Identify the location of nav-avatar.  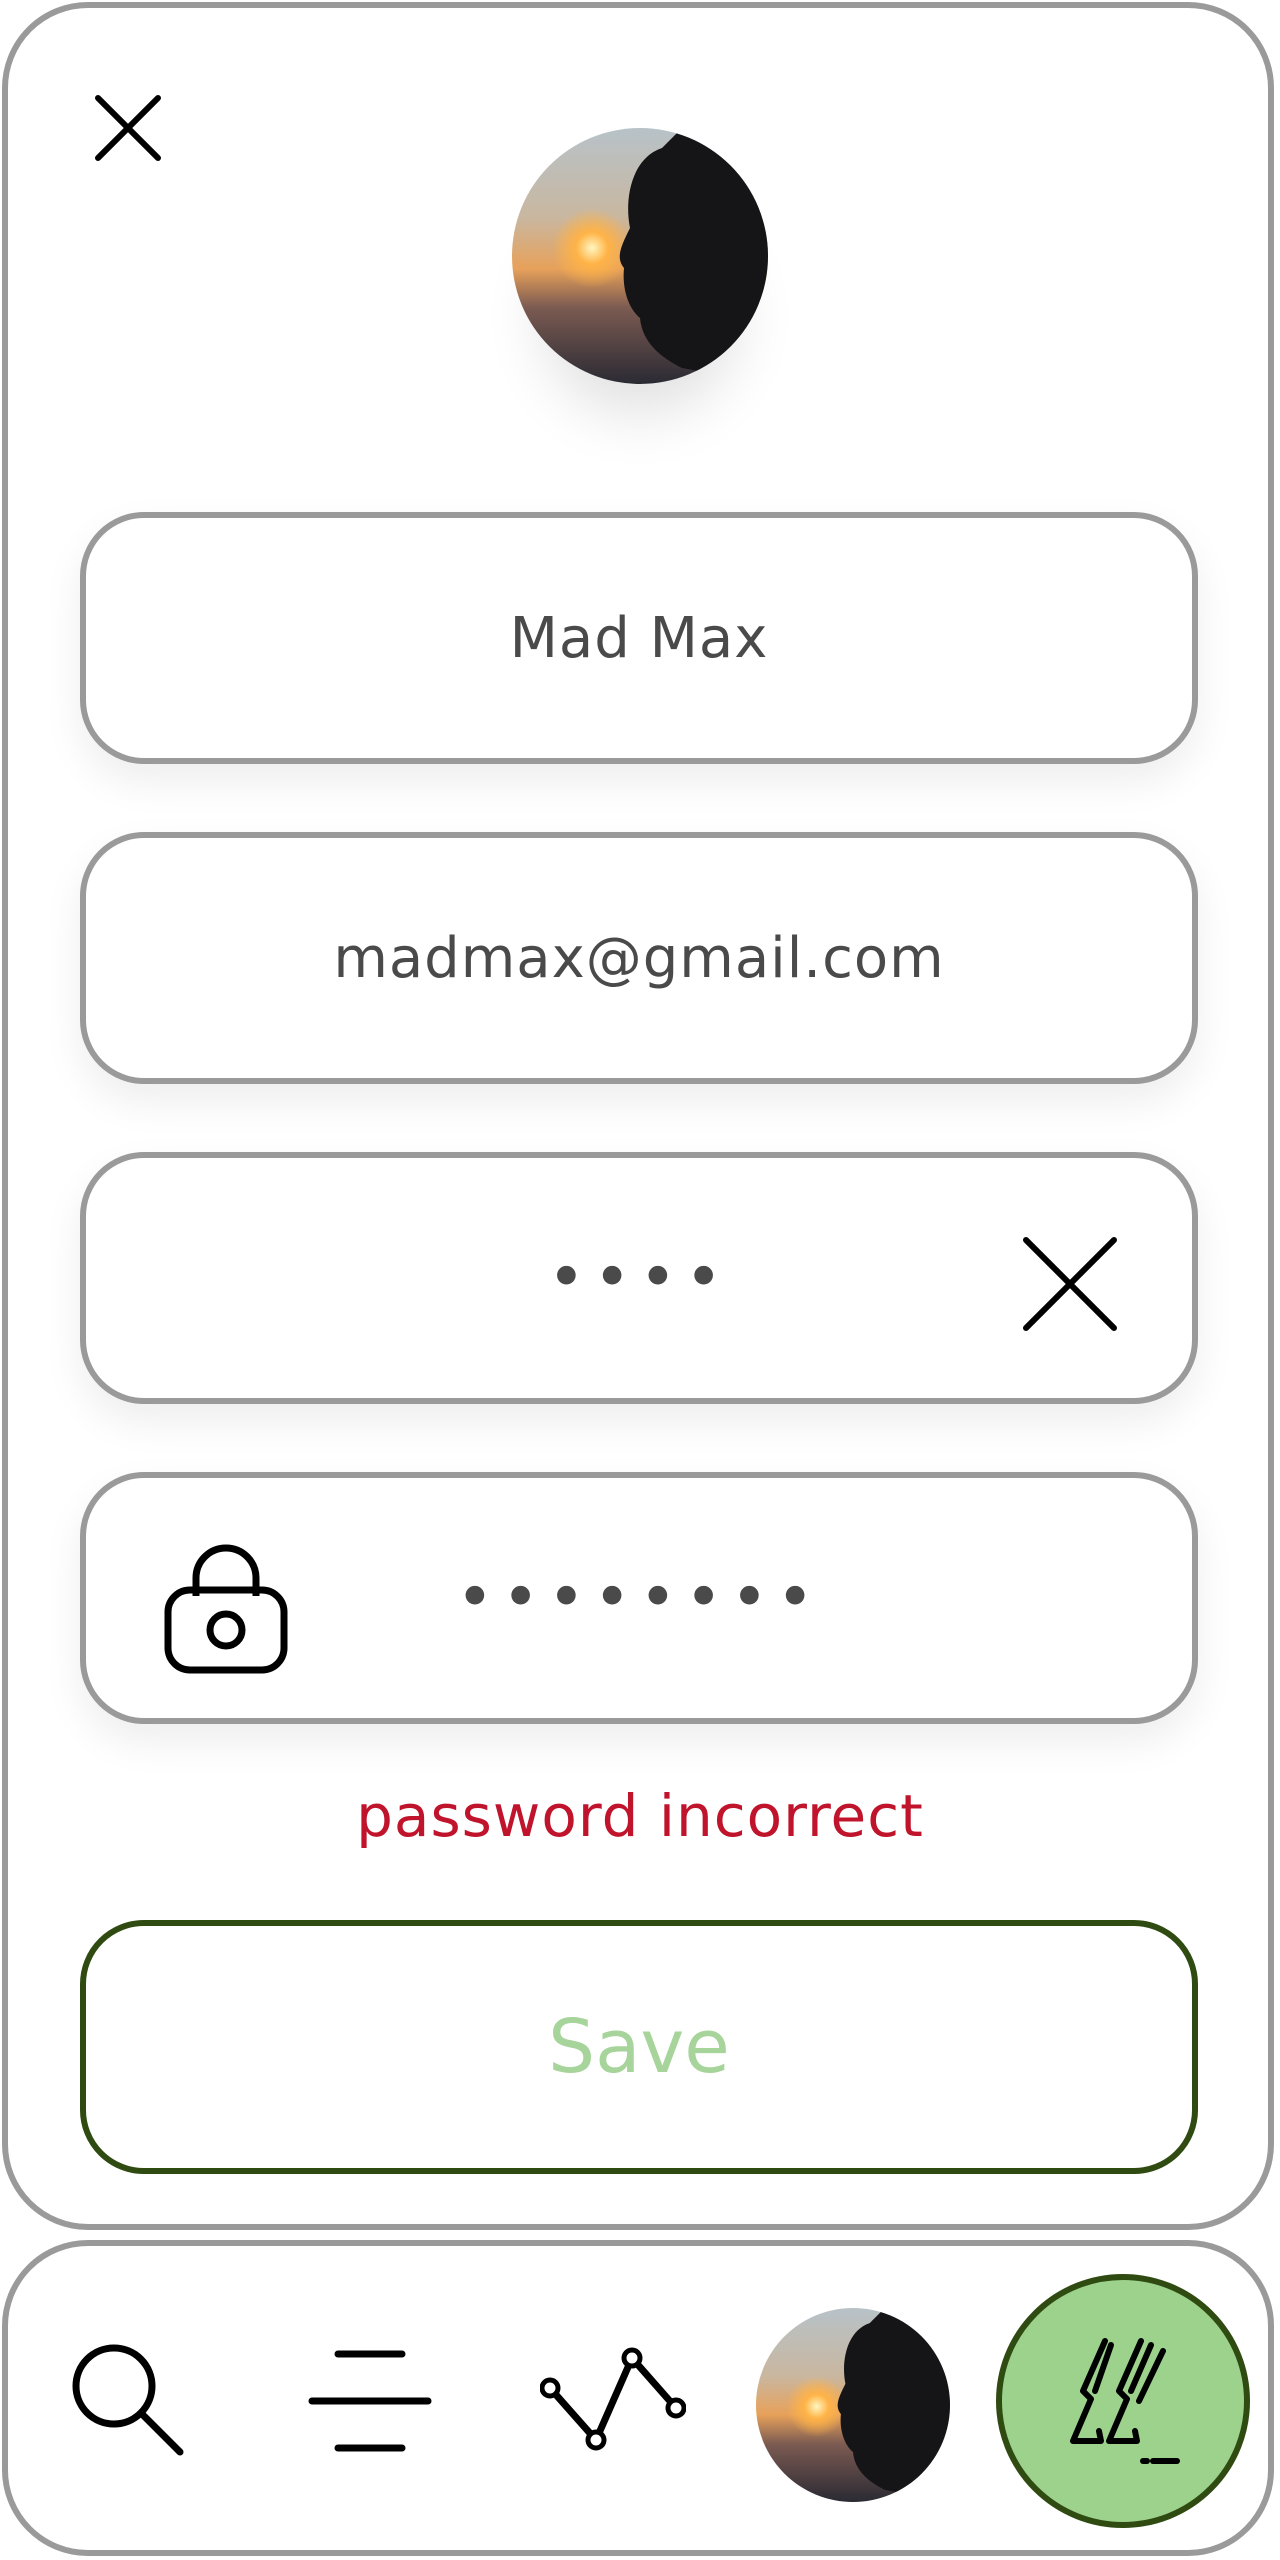
(853, 2405).